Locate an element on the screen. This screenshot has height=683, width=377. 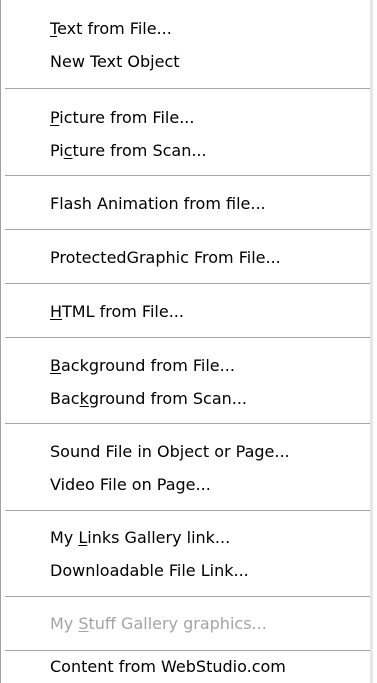
menu-item-label-pre: Bac is located at coordinates (65, 398).